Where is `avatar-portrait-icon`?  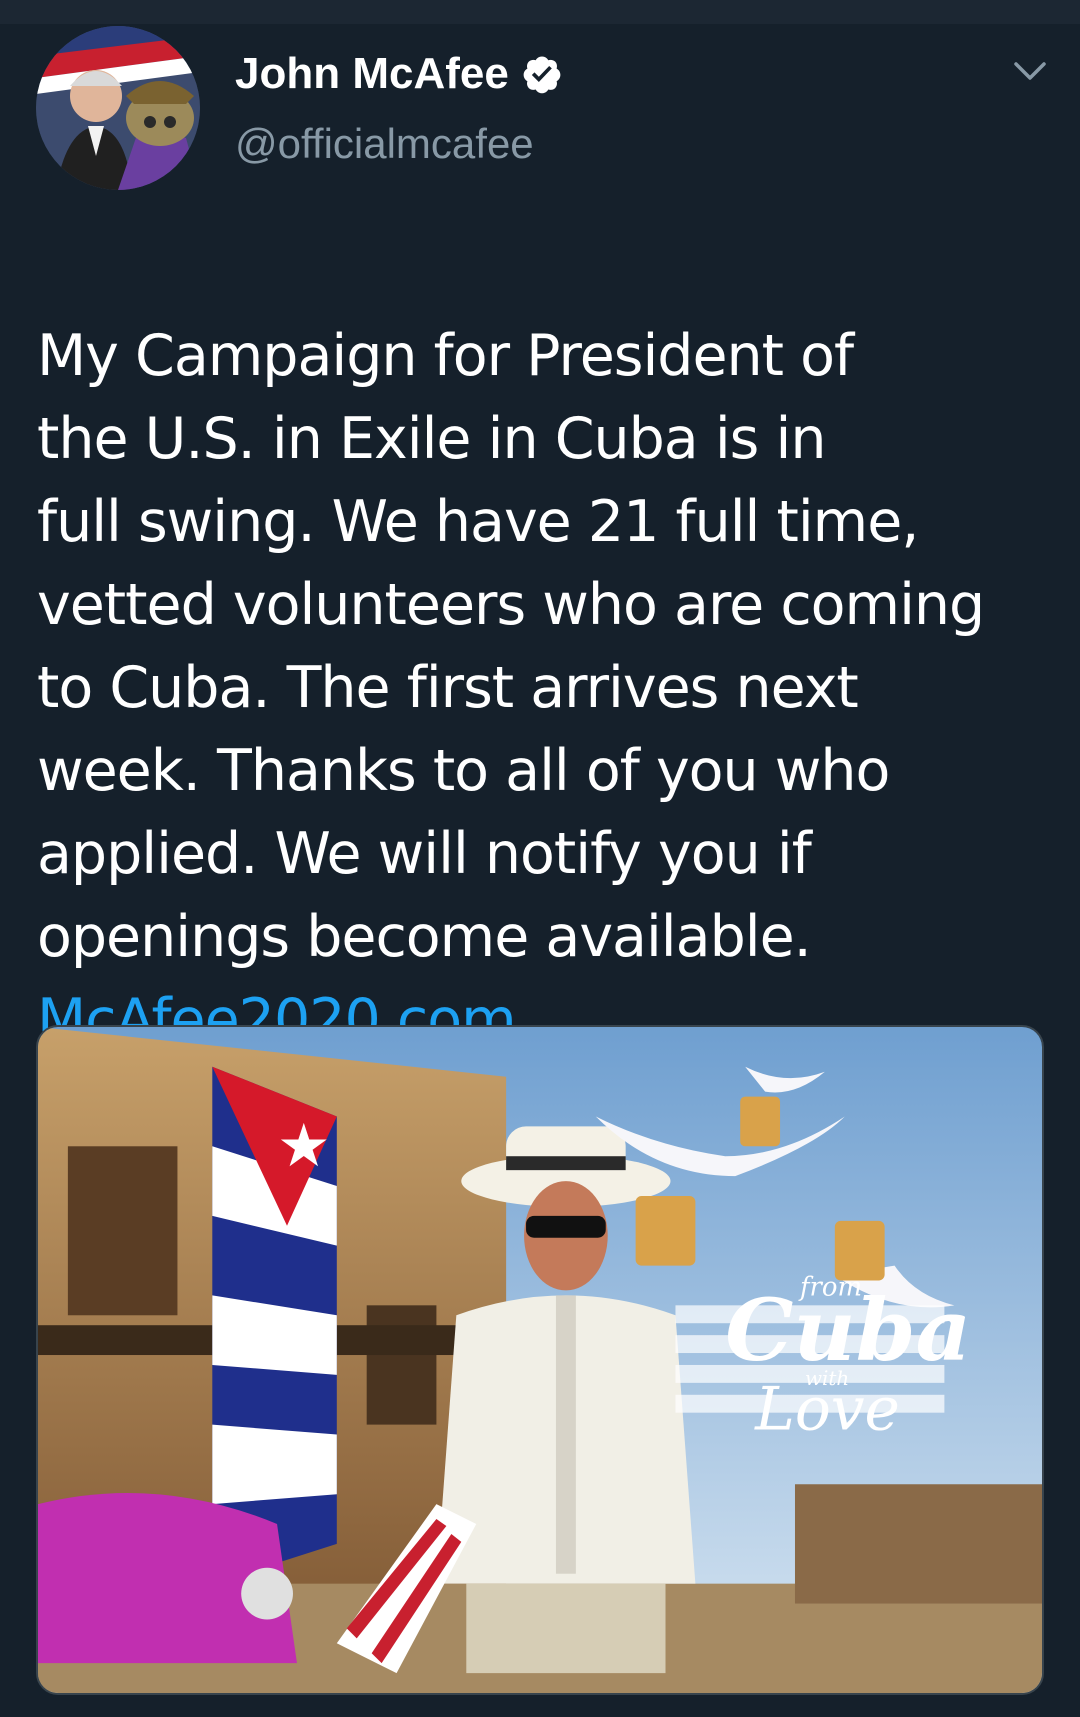
avatar-portrait-icon is located at coordinates (118, 108).